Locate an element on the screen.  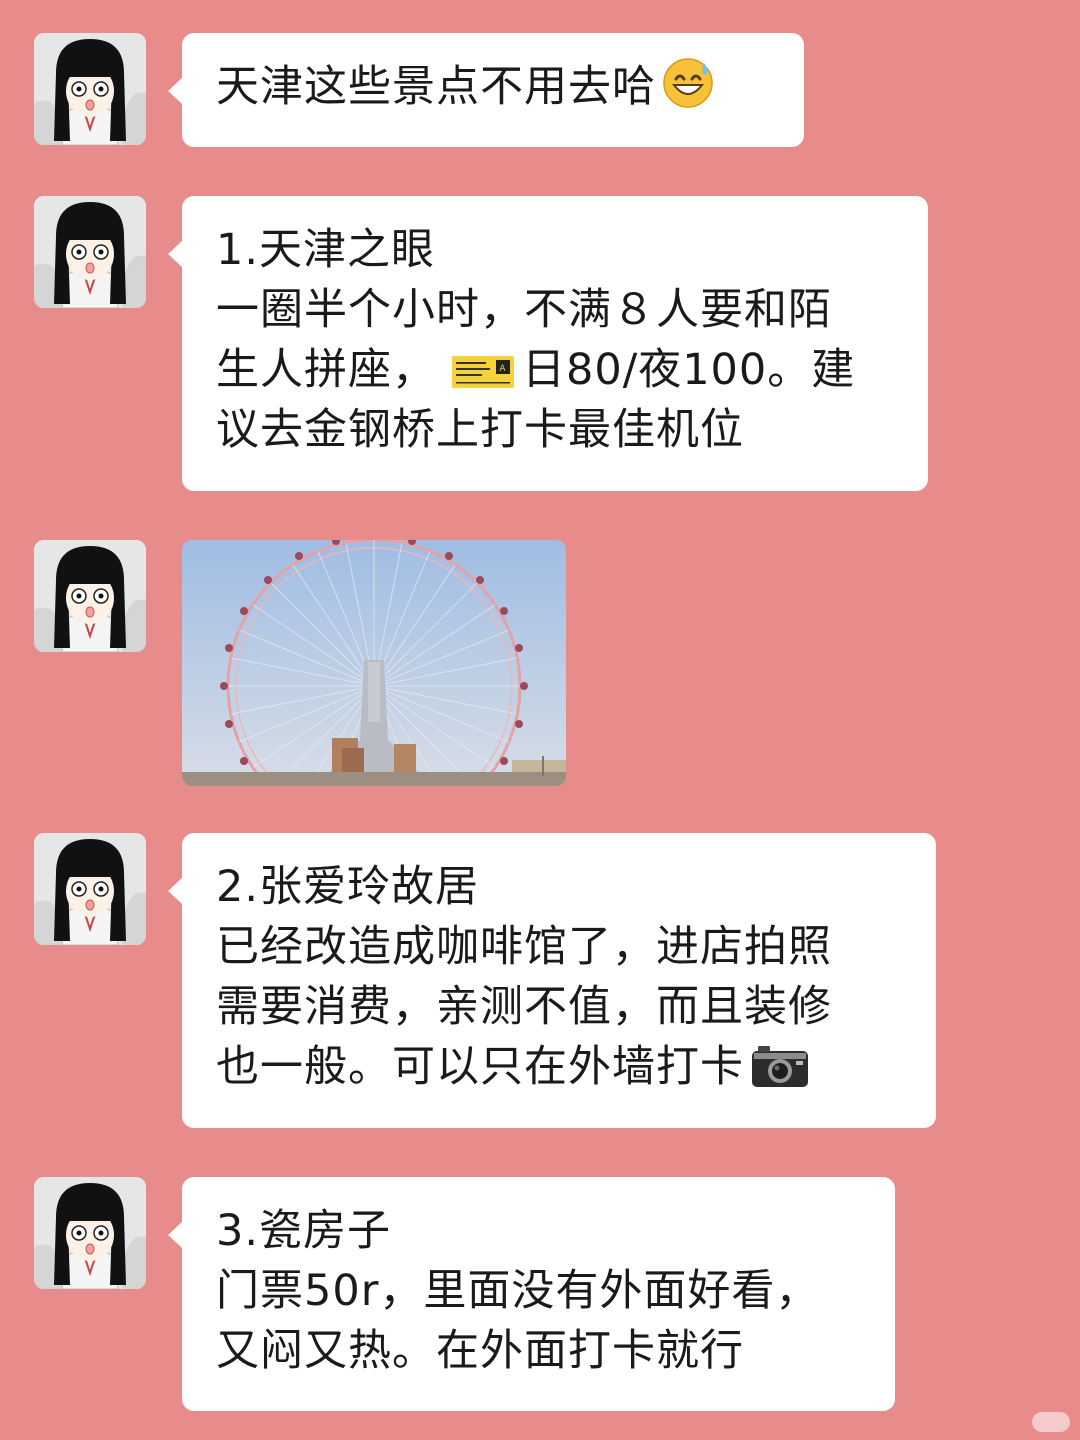
message-text: 也一般。可以只在外墙打卡 is located at coordinates (559, 1067).